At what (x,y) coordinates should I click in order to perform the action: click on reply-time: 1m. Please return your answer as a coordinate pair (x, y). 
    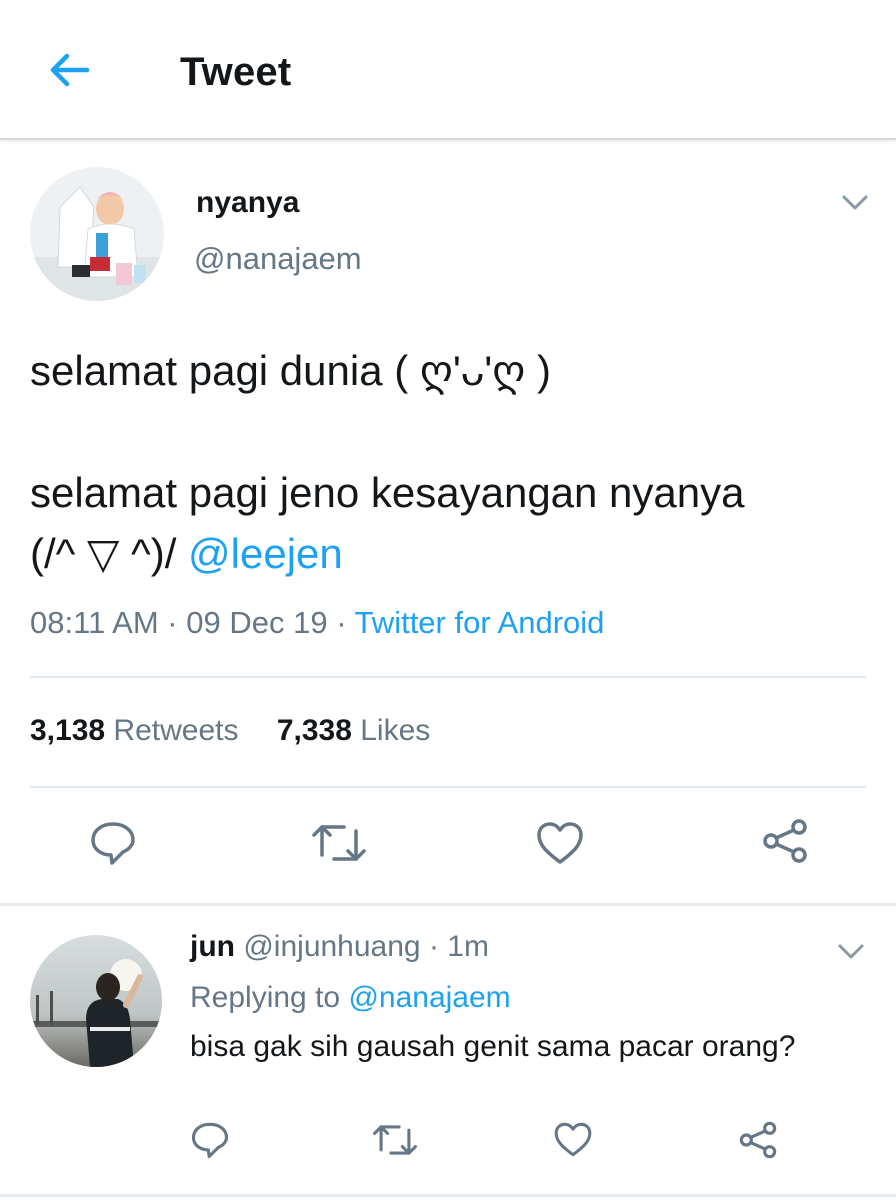
    Looking at the image, I should click on (468, 946).